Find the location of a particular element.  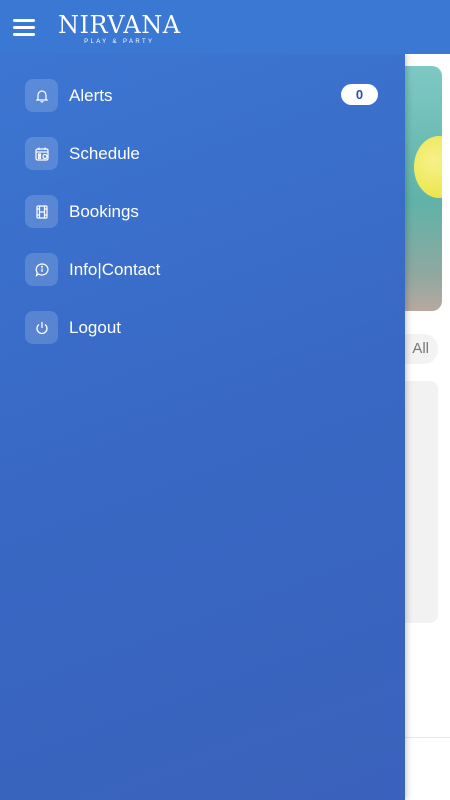

menu-item-logout: Logout is located at coordinates (205, 328).